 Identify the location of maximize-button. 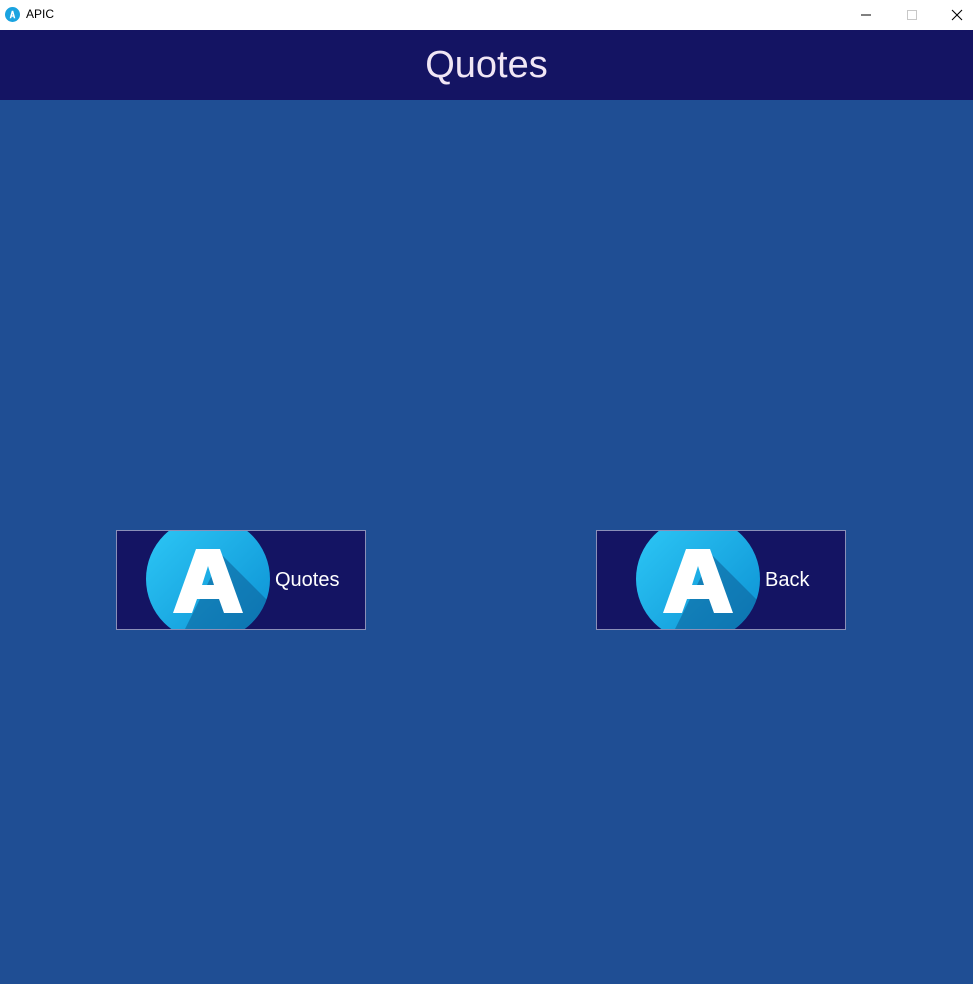
(912, 15).